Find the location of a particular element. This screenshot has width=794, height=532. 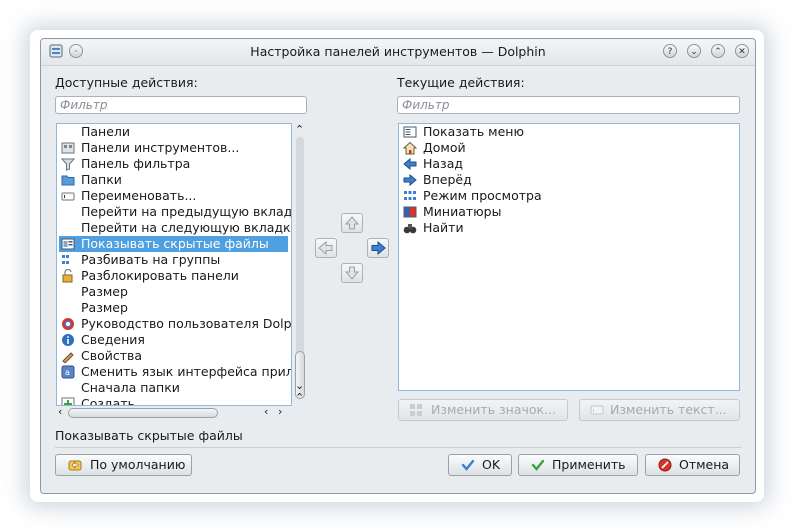

back-icon is located at coordinates (410, 164).